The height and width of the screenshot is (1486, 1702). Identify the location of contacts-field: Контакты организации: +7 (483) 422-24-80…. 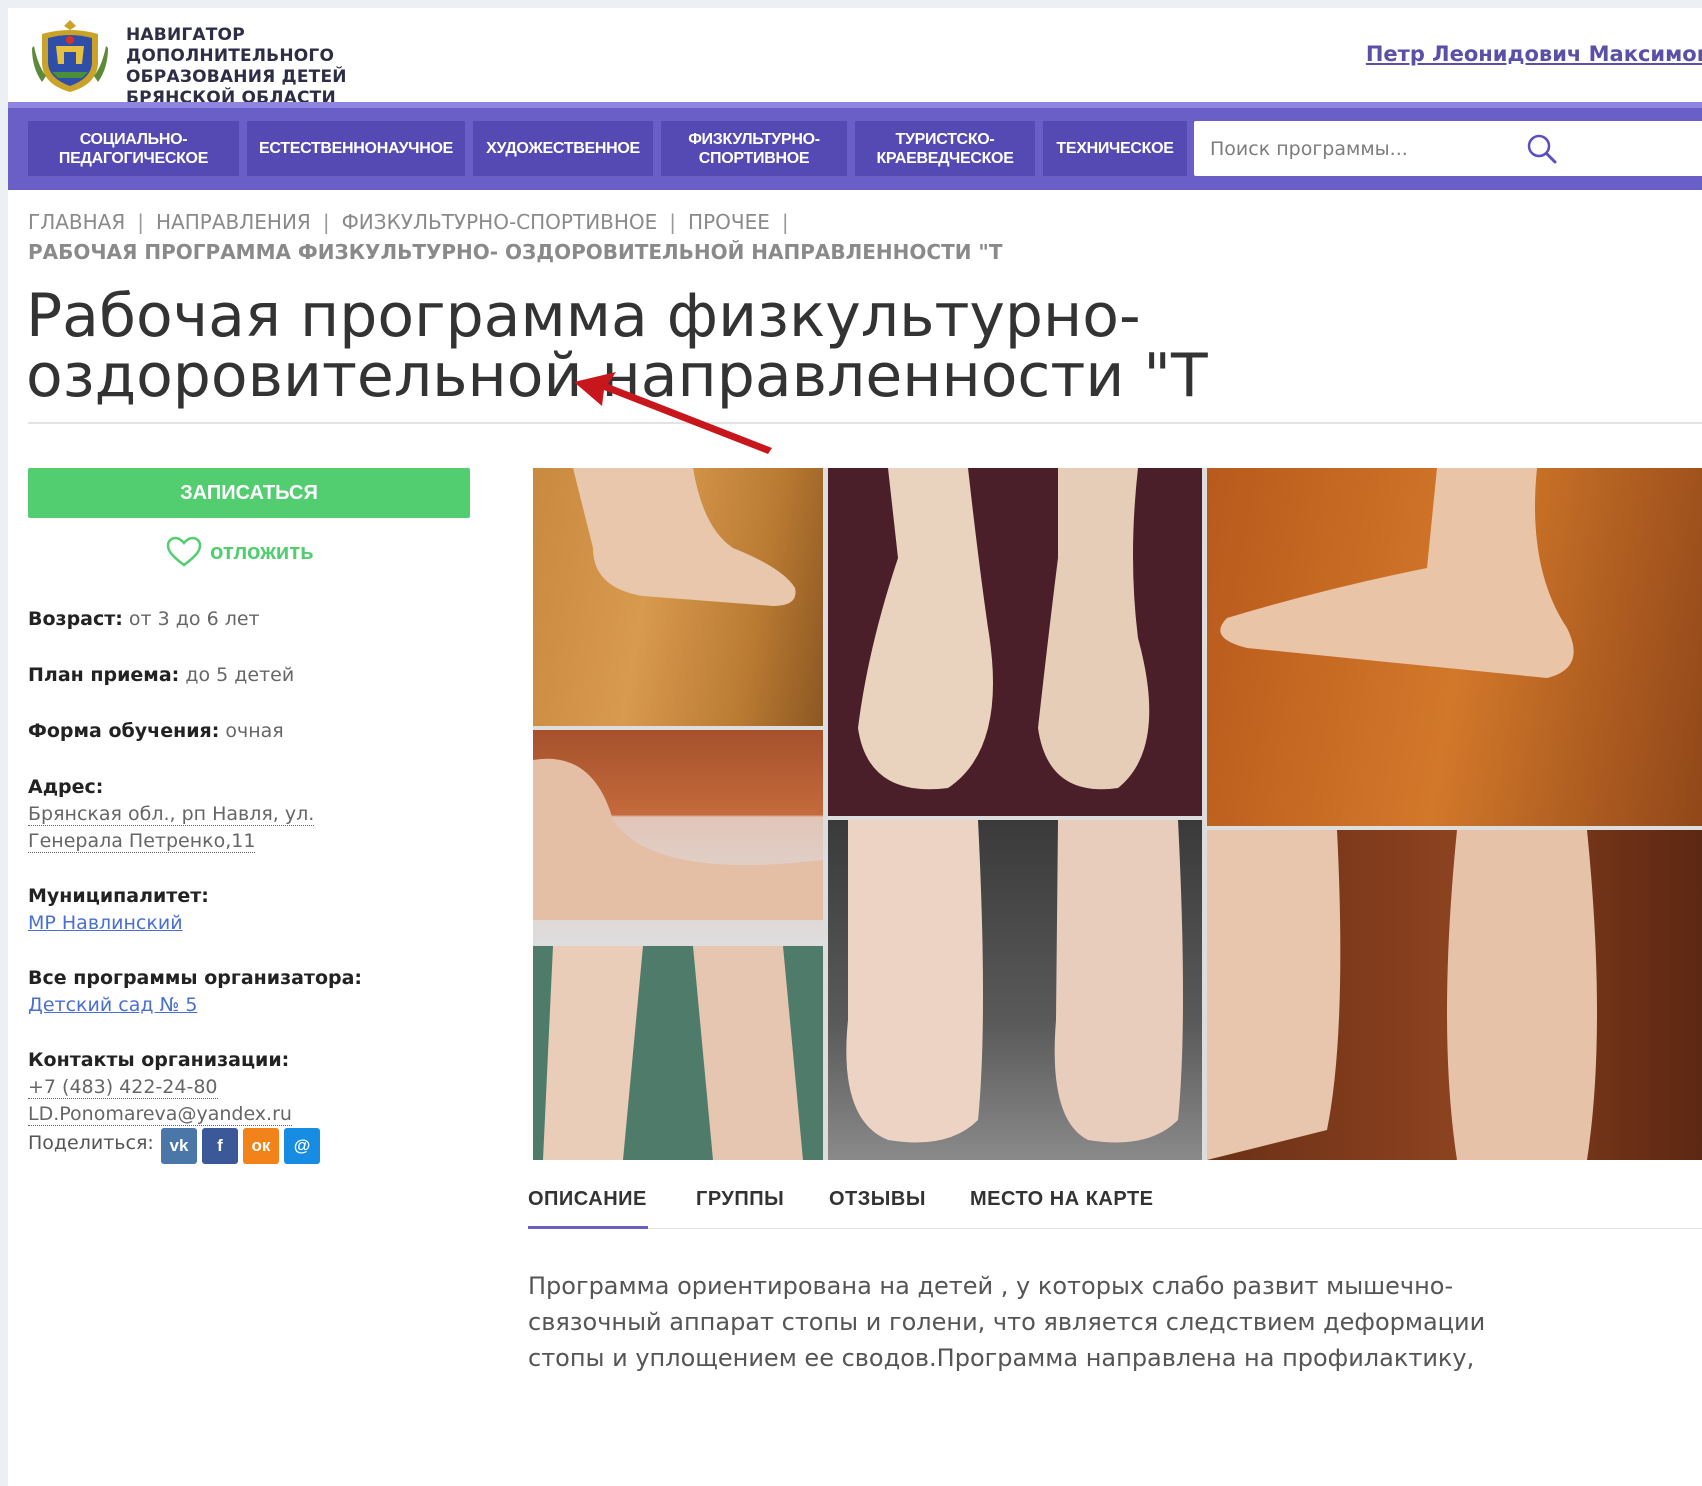
(248, 1087).